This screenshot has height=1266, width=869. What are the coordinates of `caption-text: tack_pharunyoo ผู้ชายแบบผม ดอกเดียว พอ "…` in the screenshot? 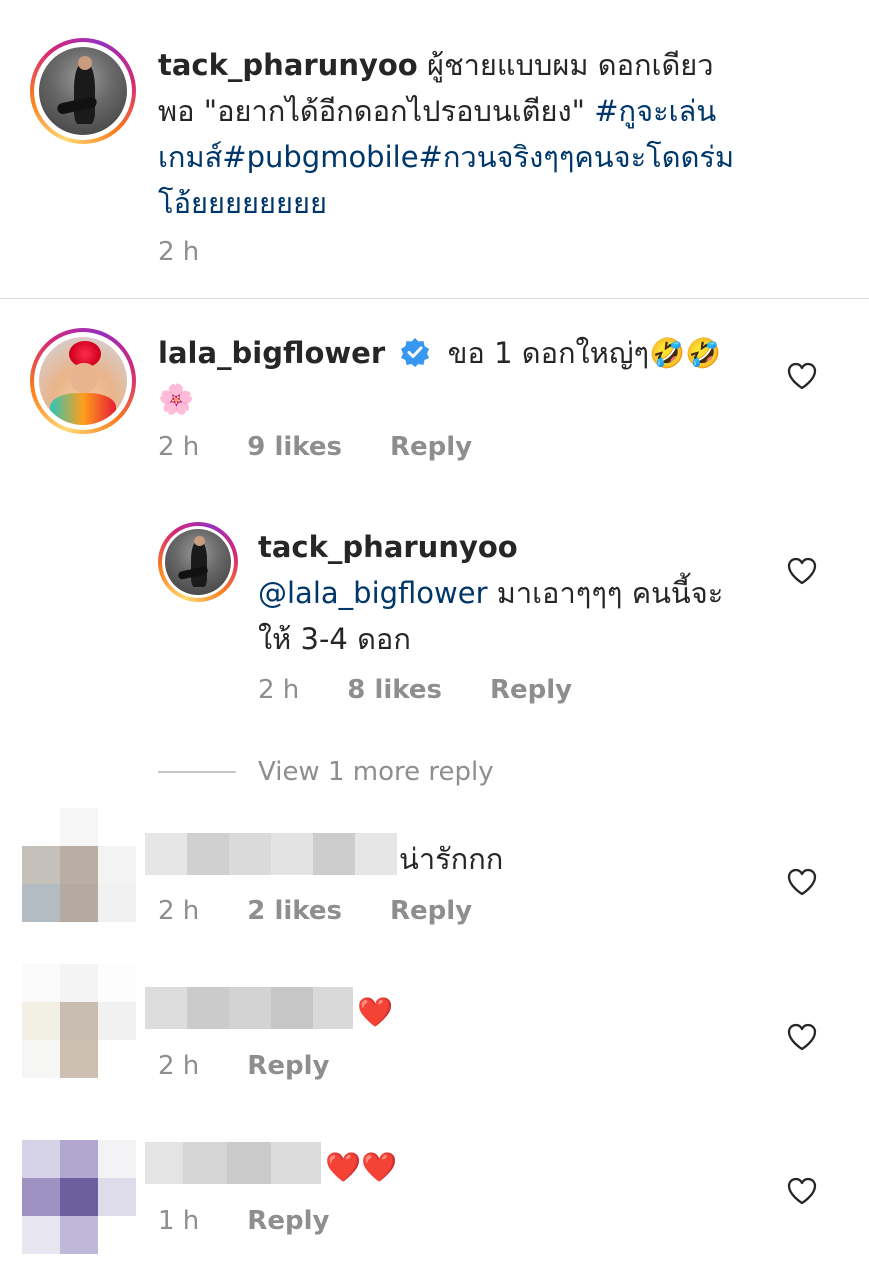 It's located at (483, 134).